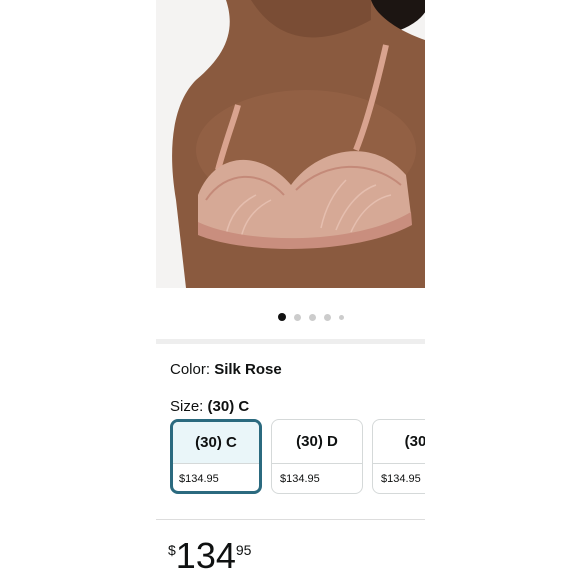 The height and width of the screenshot is (580, 580). I want to click on size-option-30c: (30) C $134.95, so click(216, 456).